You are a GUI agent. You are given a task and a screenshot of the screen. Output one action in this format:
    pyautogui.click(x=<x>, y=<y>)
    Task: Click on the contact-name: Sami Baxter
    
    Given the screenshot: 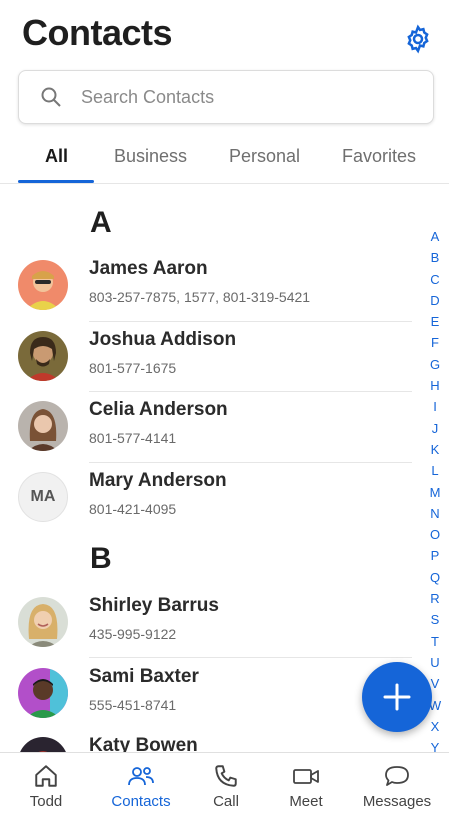 What is the action you would take?
    pyautogui.click(x=144, y=676)
    